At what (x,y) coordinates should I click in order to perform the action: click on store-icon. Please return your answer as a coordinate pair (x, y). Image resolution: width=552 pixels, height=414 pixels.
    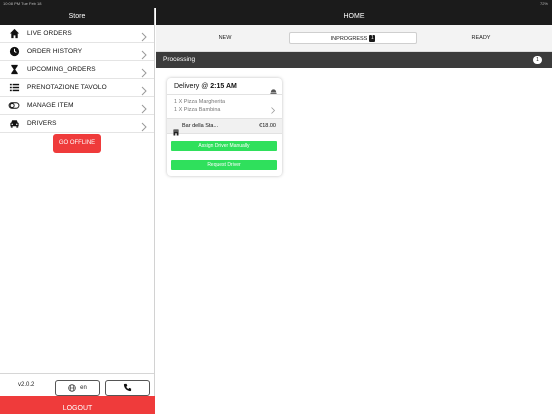
    Looking at the image, I should click on (176, 132).